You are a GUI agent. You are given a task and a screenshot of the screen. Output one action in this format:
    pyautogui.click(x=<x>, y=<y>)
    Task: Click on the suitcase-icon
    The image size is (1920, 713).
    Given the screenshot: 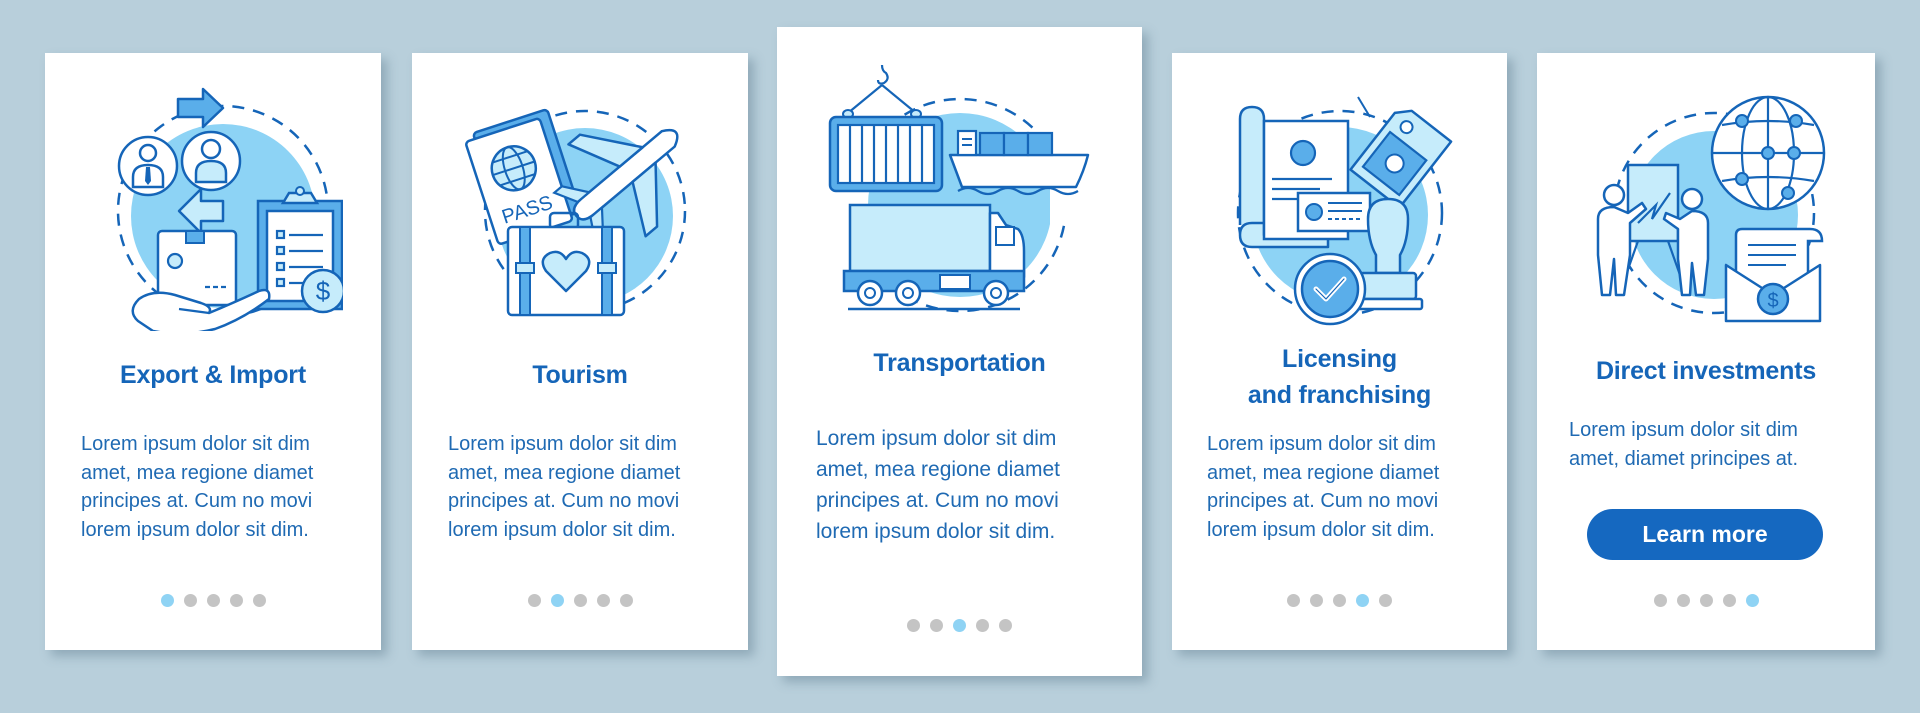 What is the action you would take?
    pyautogui.click(x=566, y=264)
    